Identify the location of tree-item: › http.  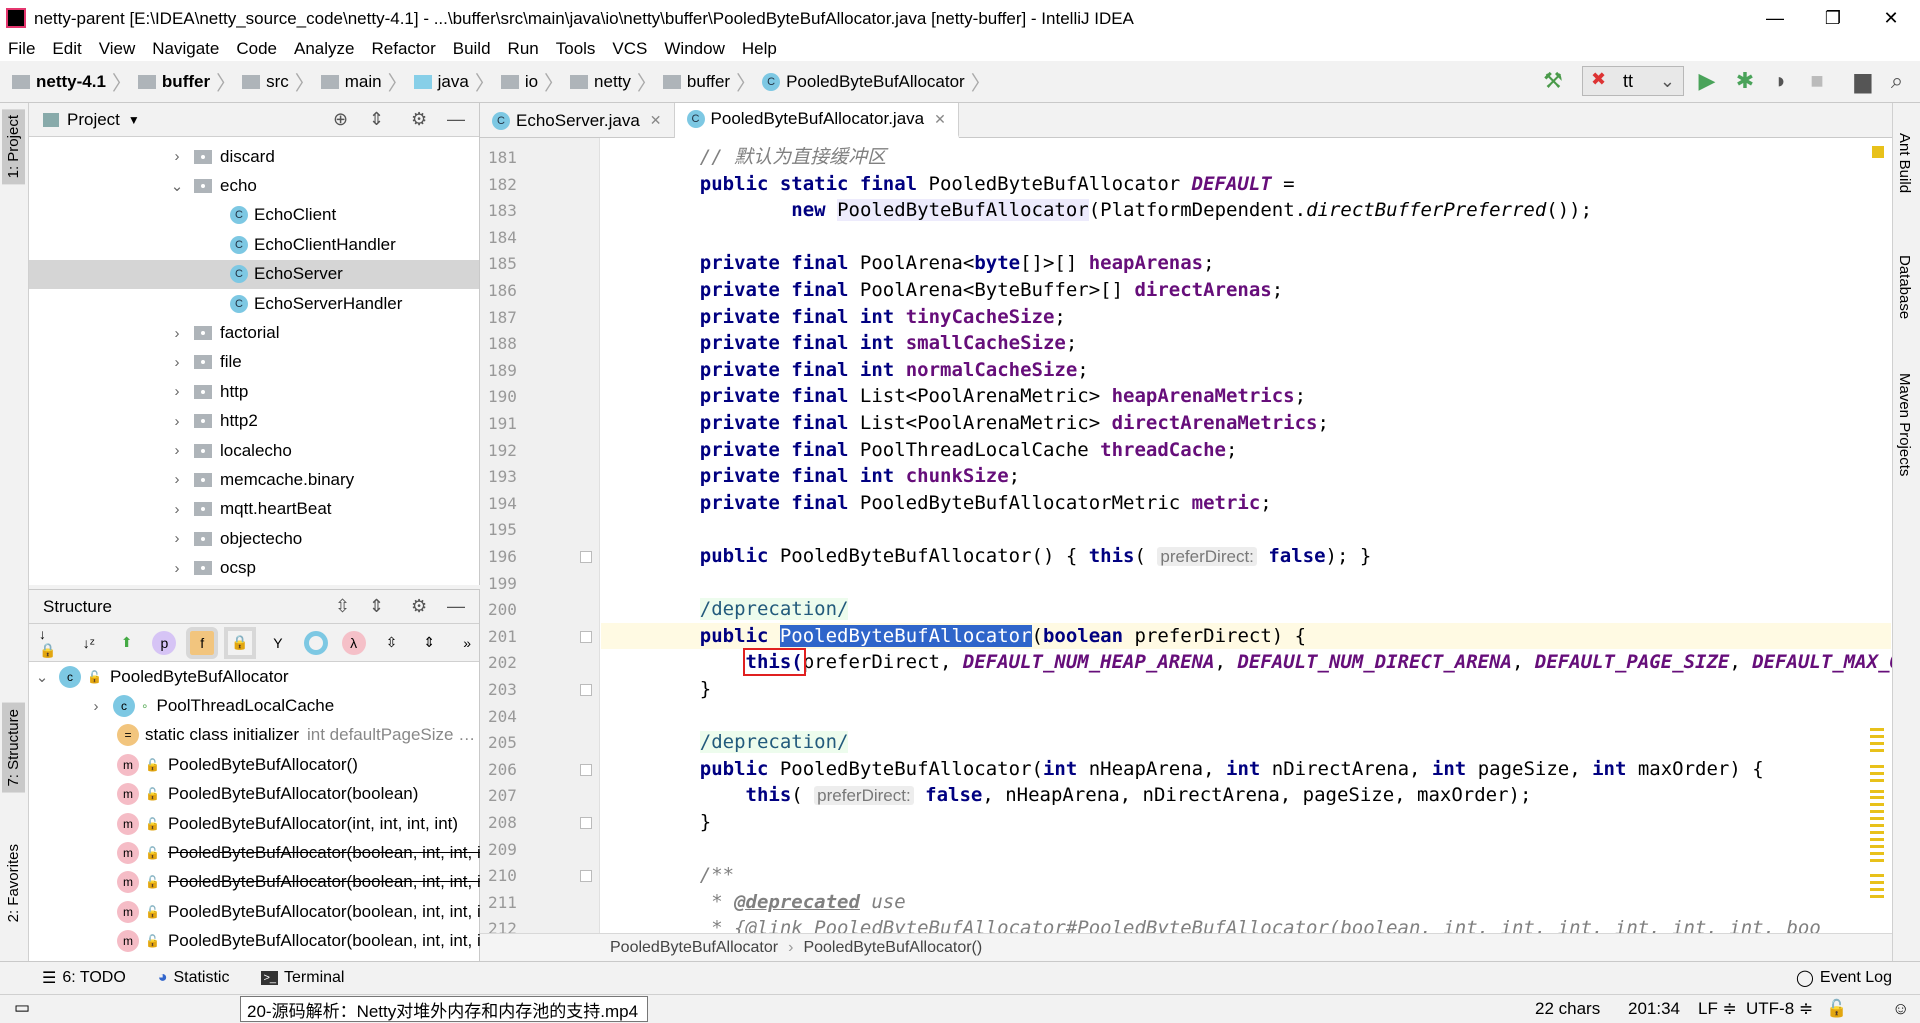
(254, 391).